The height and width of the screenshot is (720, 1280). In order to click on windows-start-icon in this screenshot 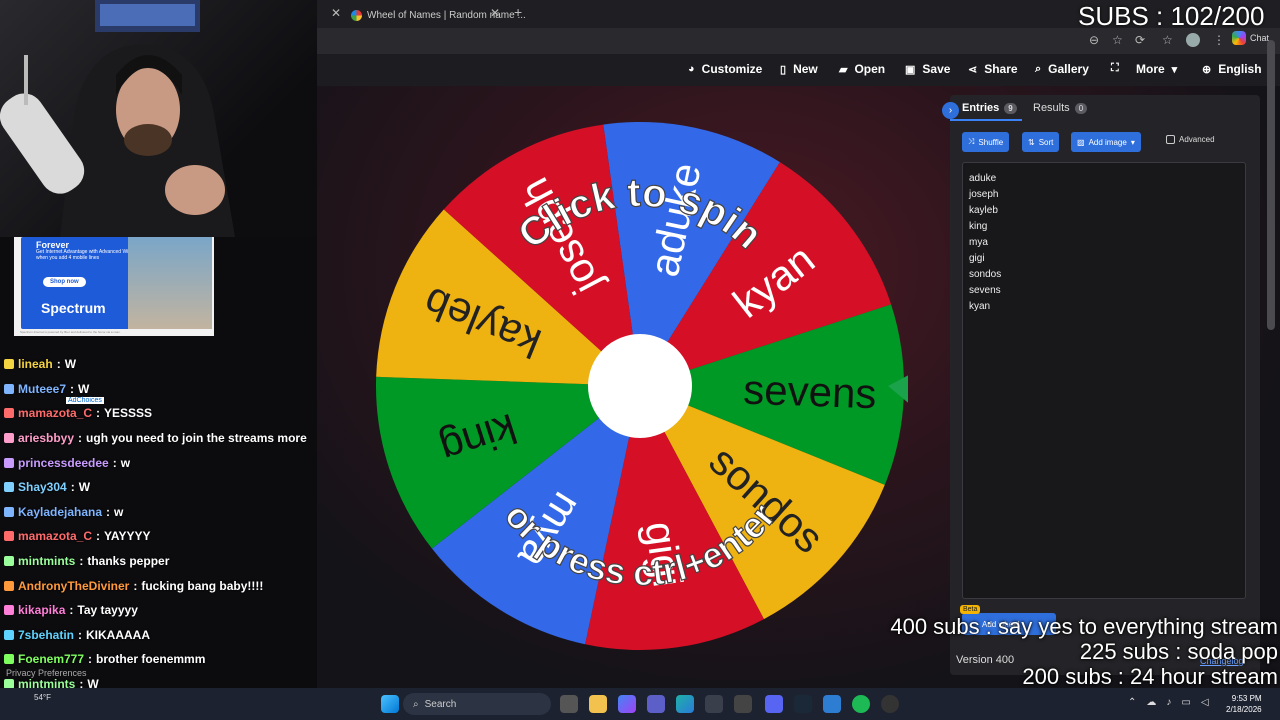, I will do `click(390, 704)`.